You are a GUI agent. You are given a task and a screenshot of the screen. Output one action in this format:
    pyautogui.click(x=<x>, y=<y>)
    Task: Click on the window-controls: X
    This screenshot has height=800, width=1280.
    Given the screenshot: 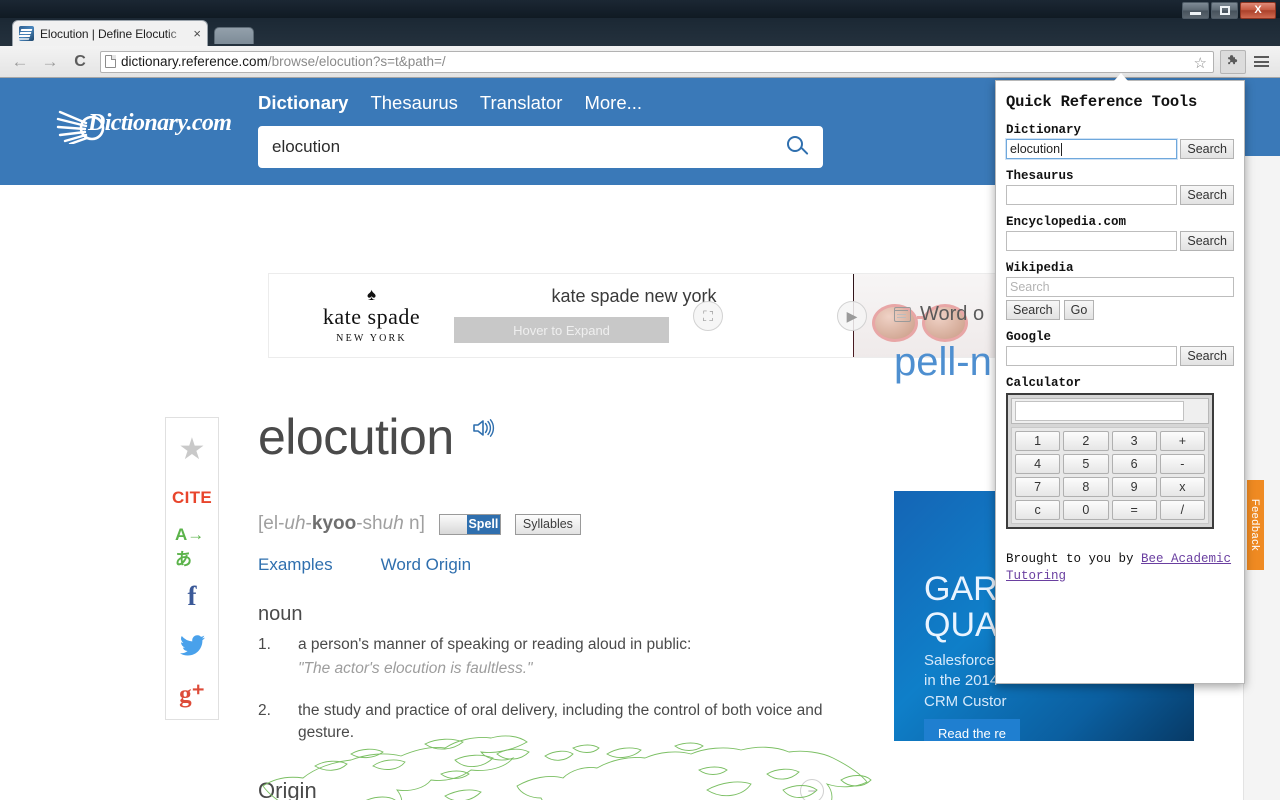 What is the action you would take?
    pyautogui.click(x=1229, y=10)
    